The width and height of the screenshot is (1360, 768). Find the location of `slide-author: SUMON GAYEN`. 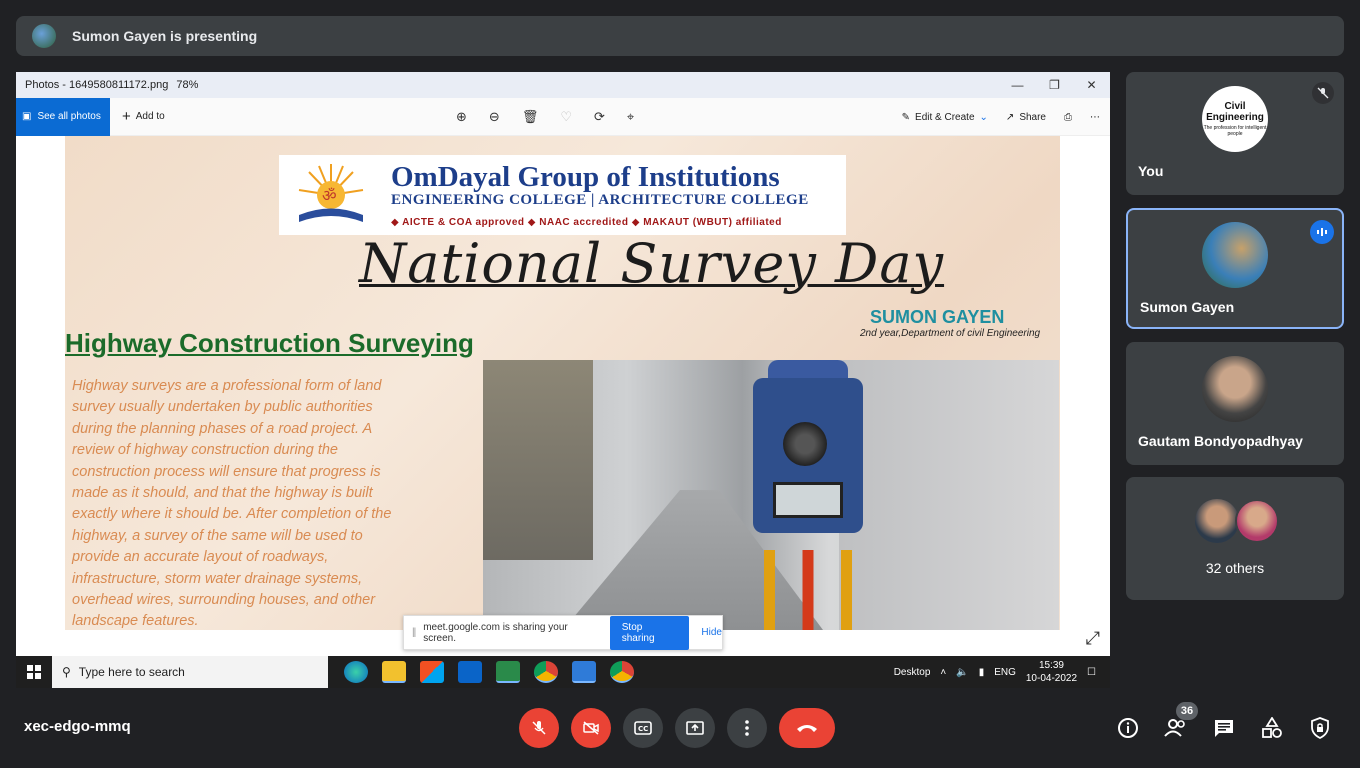

slide-author: SUMON GAYEN is located at coordinates (937, 317).